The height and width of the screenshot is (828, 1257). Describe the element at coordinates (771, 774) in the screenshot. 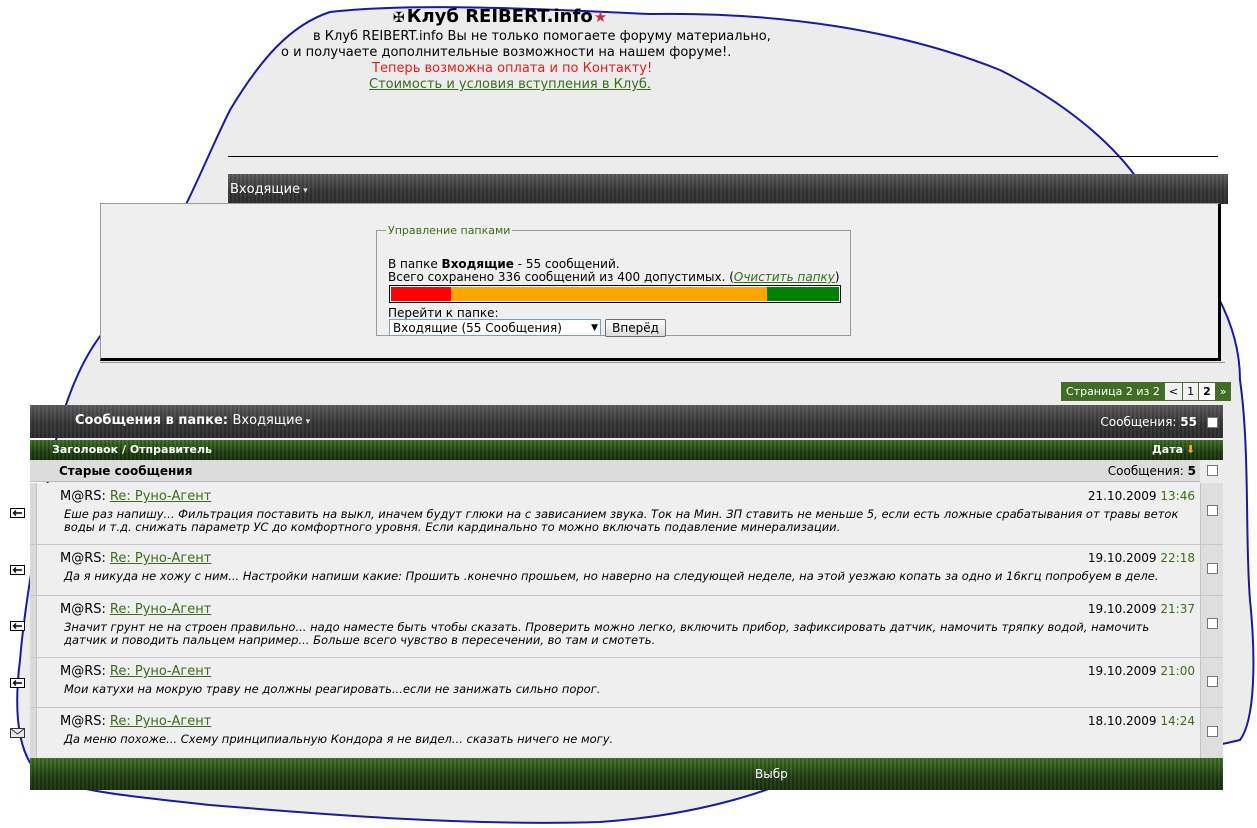

I see `footer-select-label: Выбр` at that location.